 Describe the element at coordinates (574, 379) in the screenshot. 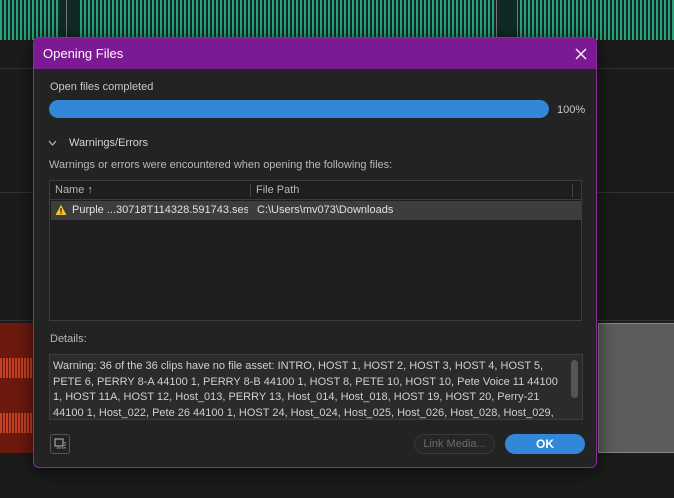

I see `details-scrollbar` at that location.